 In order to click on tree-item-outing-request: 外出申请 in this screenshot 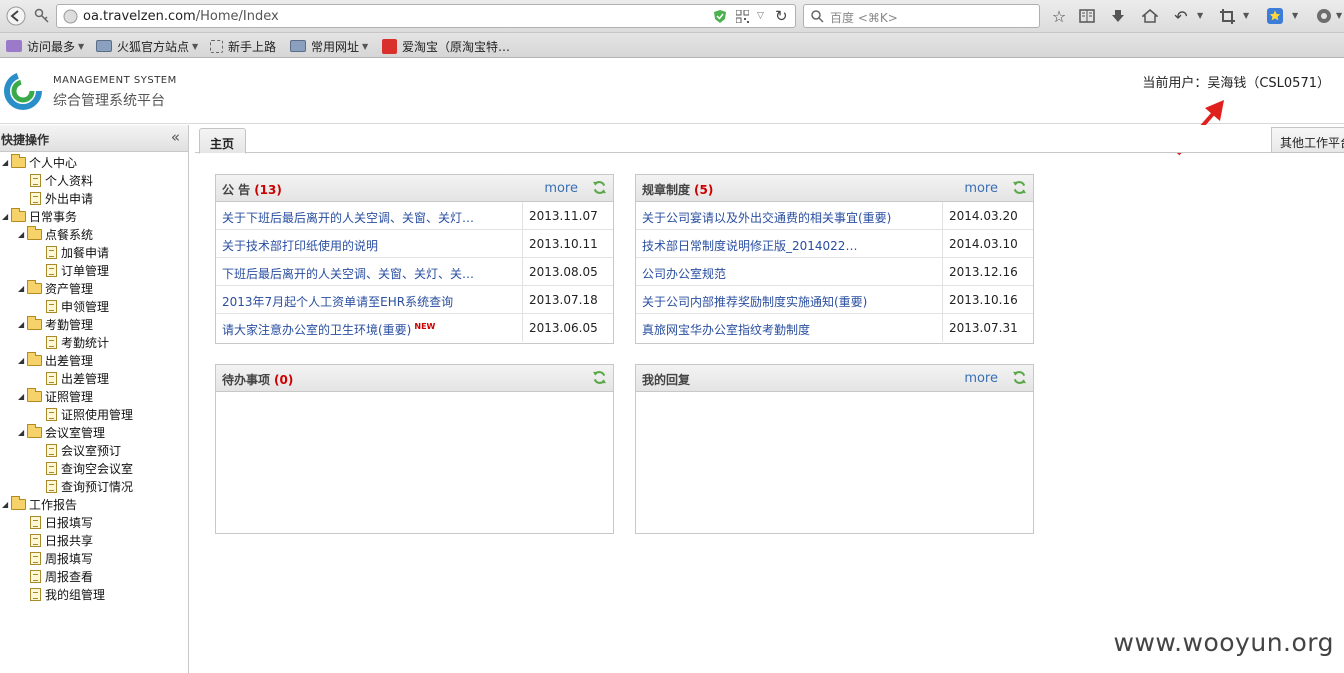, I will do `click(61, 198)`.